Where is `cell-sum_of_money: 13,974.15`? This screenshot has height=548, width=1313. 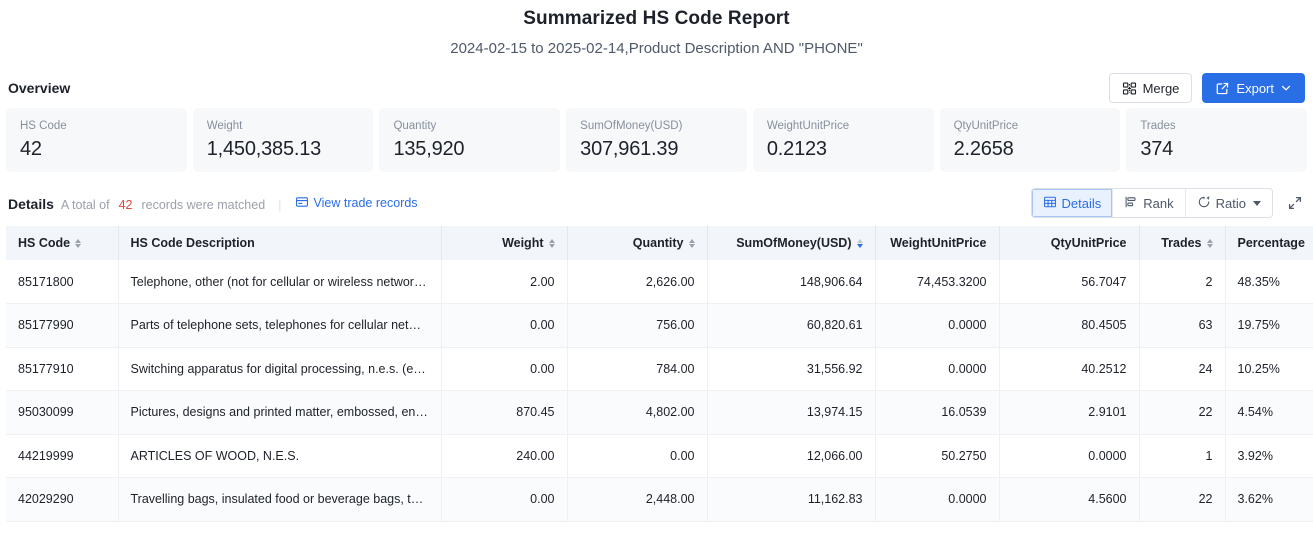
cell-sum_of_money: 13,974.15 is located at coordinates (791, 412).